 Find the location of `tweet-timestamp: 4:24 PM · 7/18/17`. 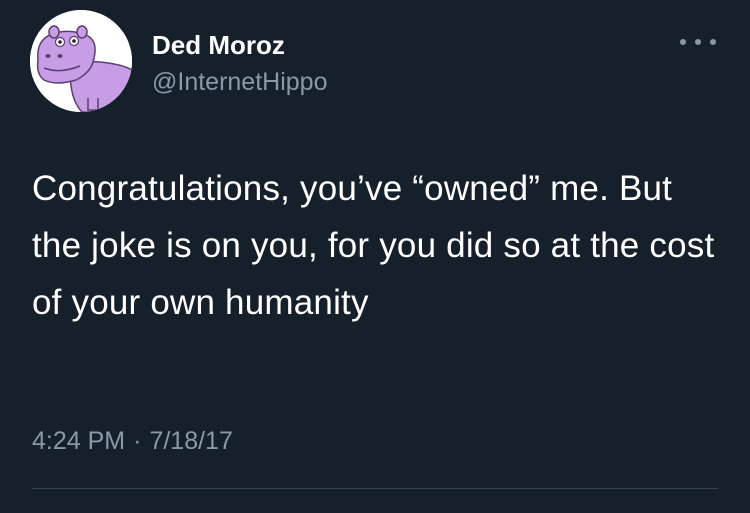

tweet-timestamp: 4:24 PM · 7/18/17 is located at coordinates (132, 441).